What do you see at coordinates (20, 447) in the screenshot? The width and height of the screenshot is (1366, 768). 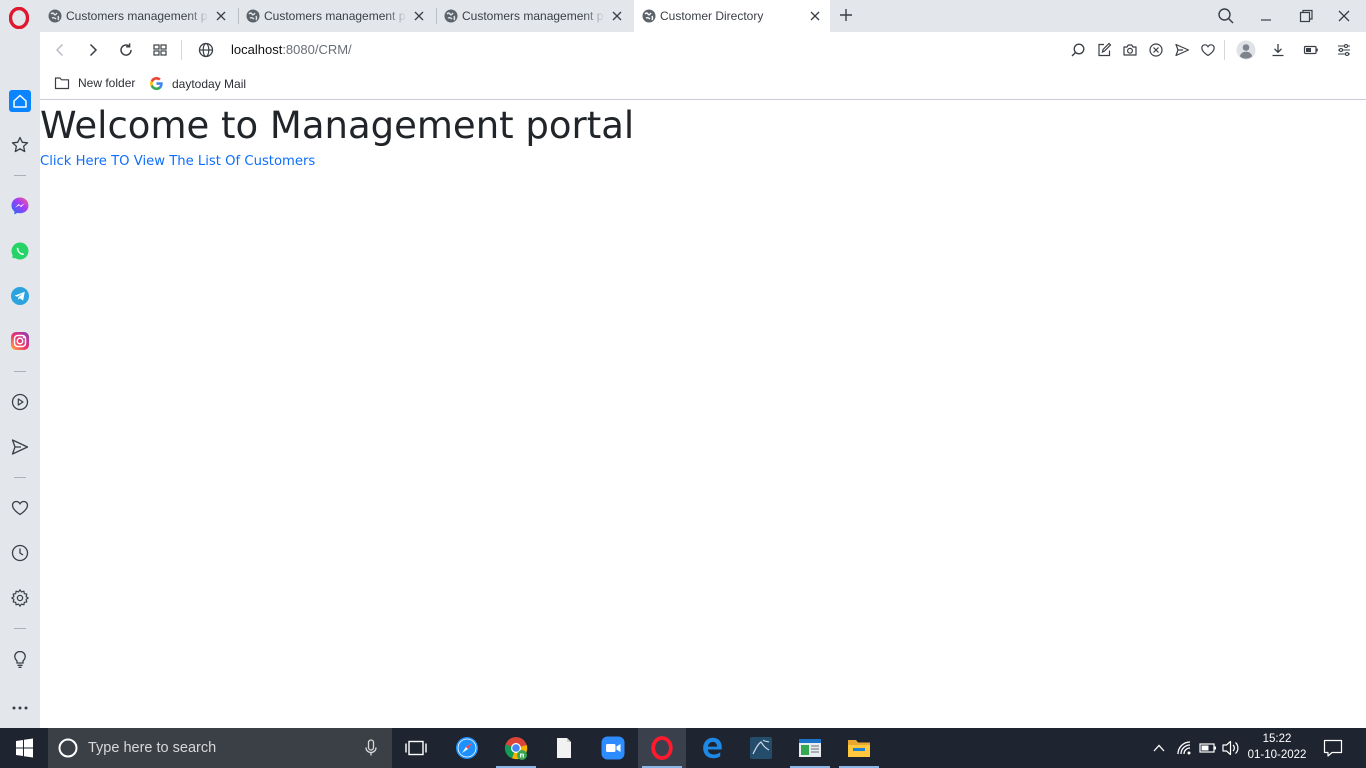 I see `flow-send-icon` at bounding box center [20, 447].